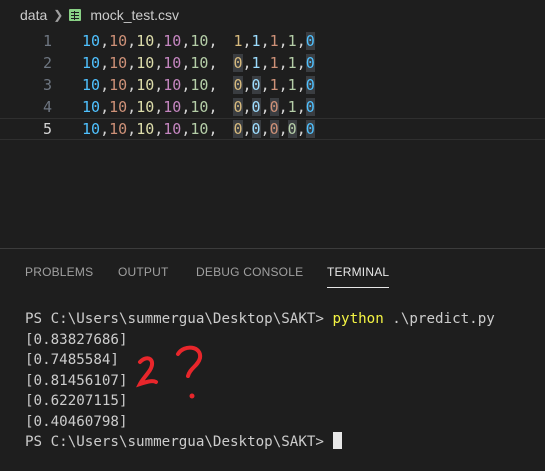 Image resolution: width=545 pixels, height=471 pixels. I want to click on line-number: 4, so click(47, 107).